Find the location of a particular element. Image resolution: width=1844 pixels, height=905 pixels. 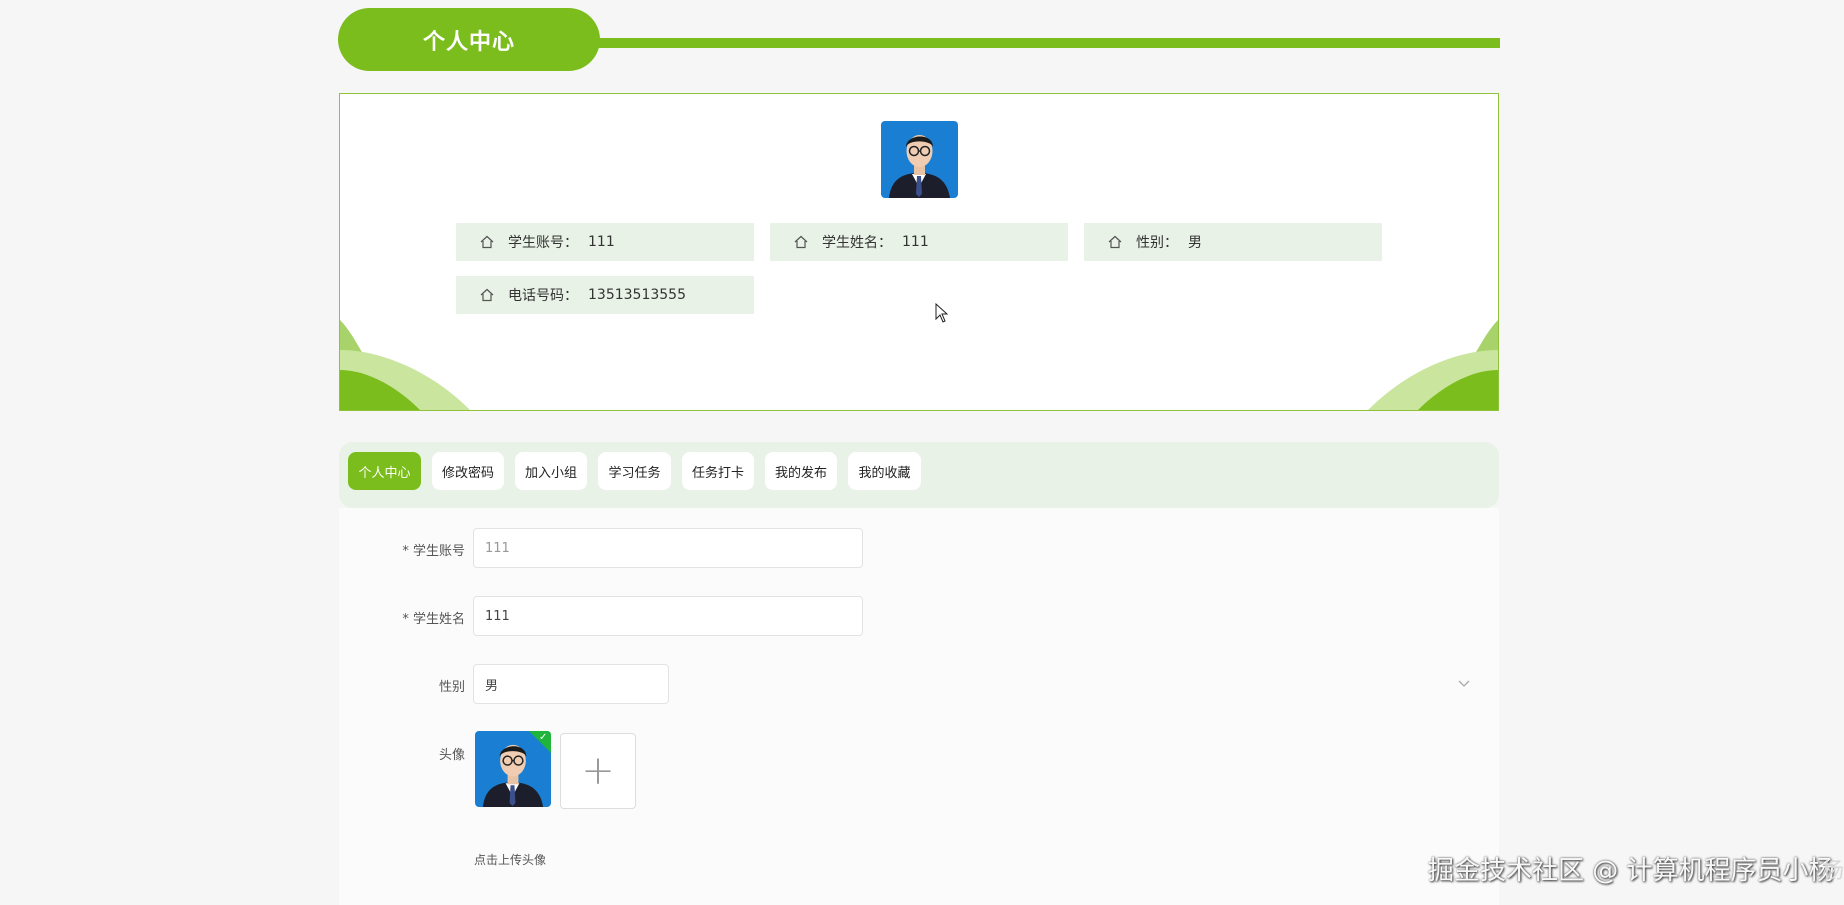

title-divider is located at coordinates (1048, 43).